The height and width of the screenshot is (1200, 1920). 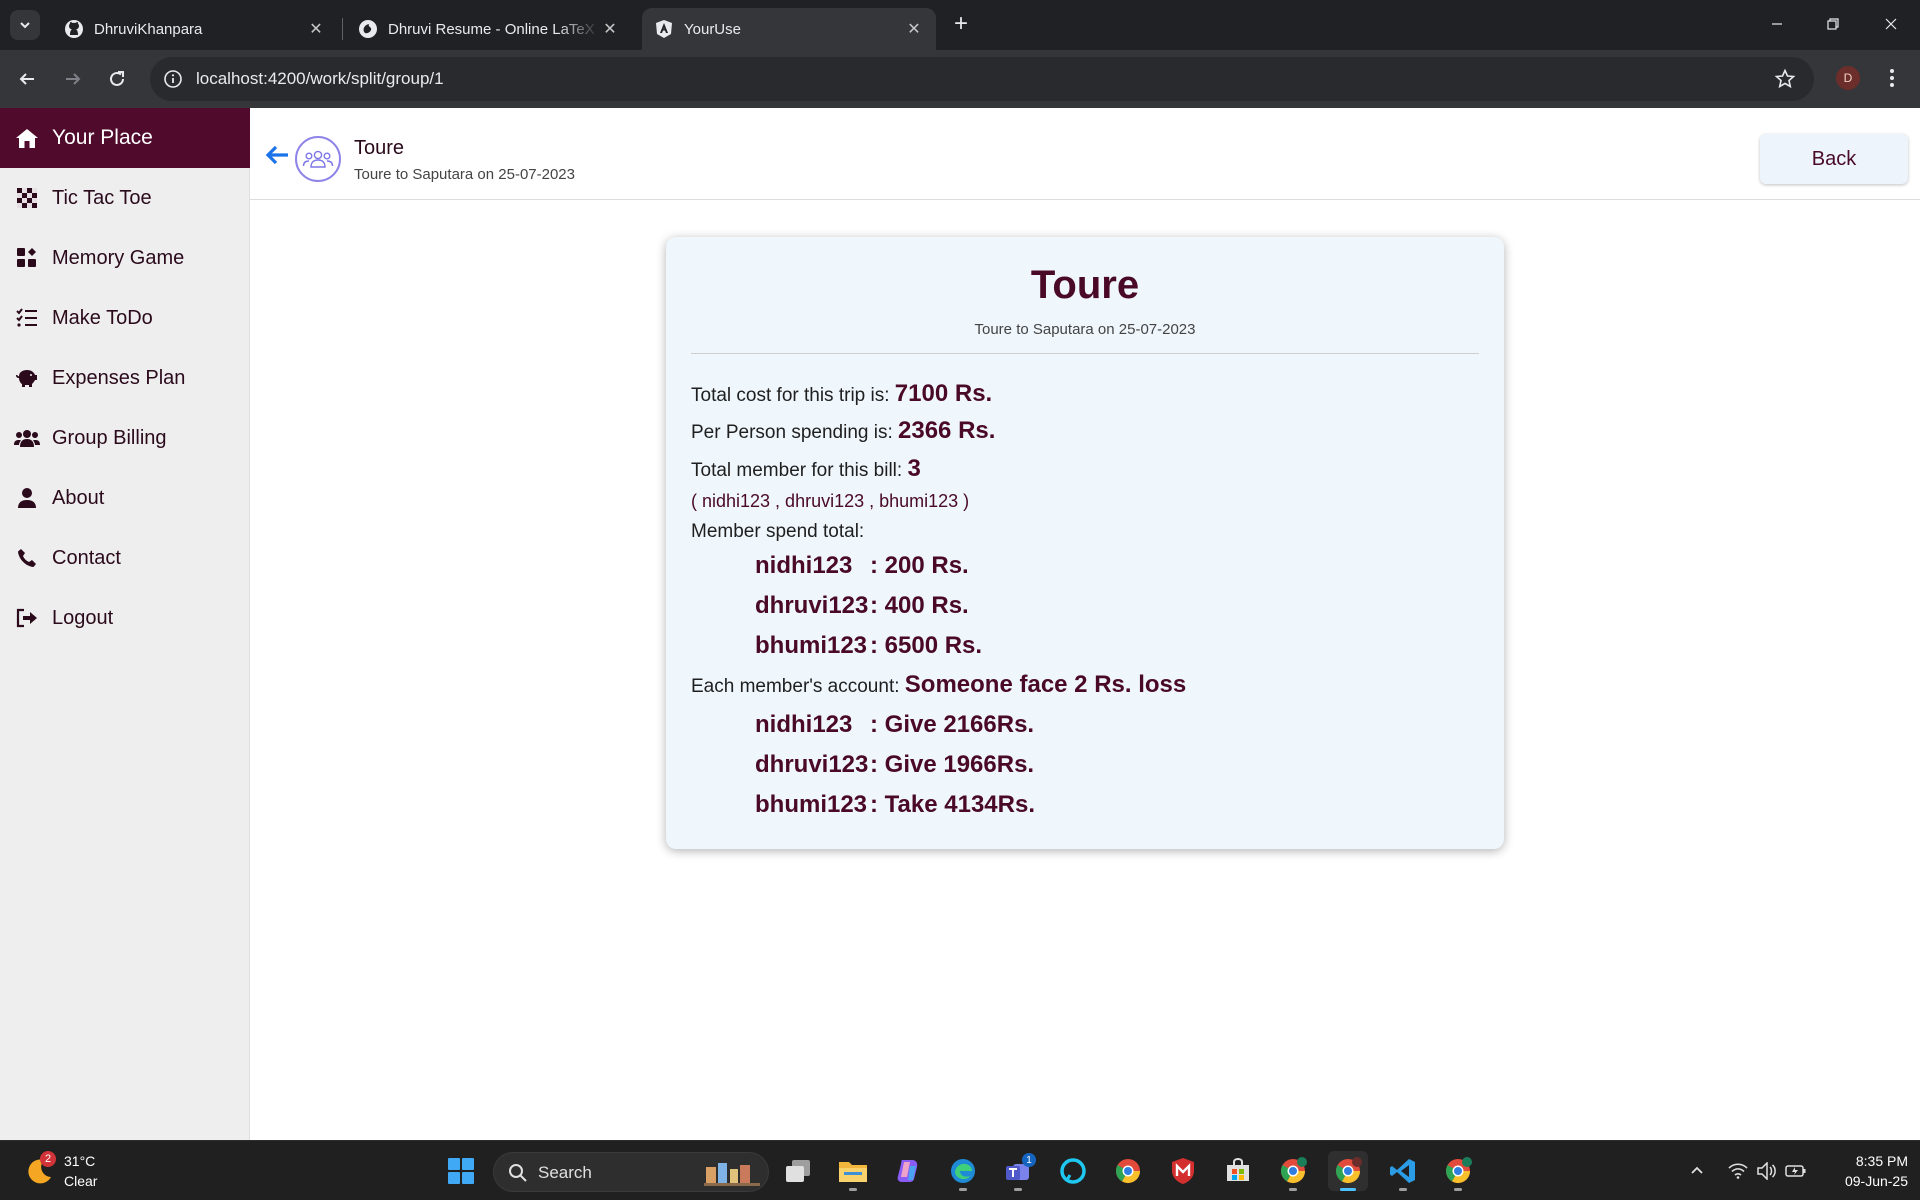 I want to click on person-icon, so click(x=27, y=498).